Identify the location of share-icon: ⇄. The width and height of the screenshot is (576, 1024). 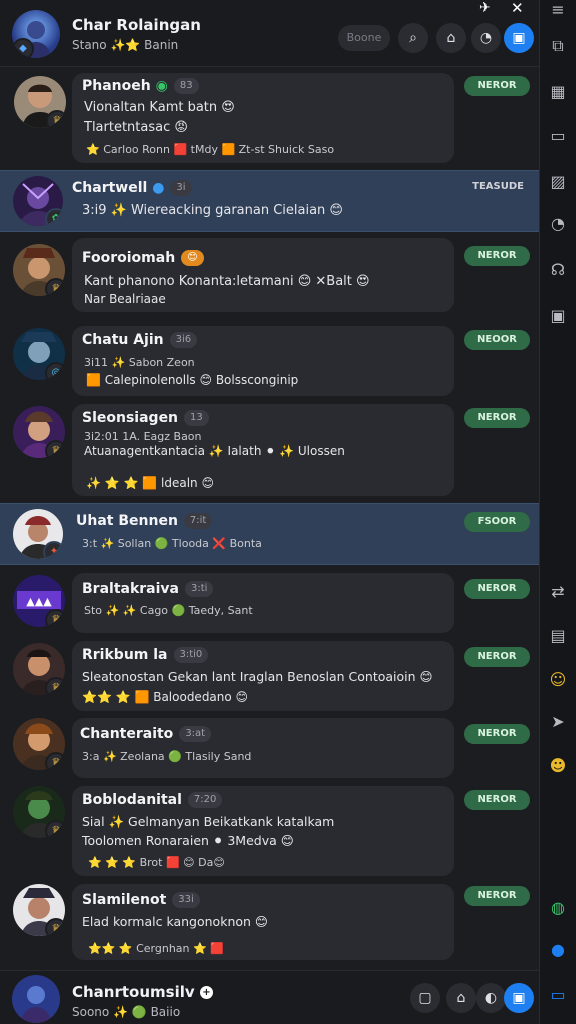
(558, 592).